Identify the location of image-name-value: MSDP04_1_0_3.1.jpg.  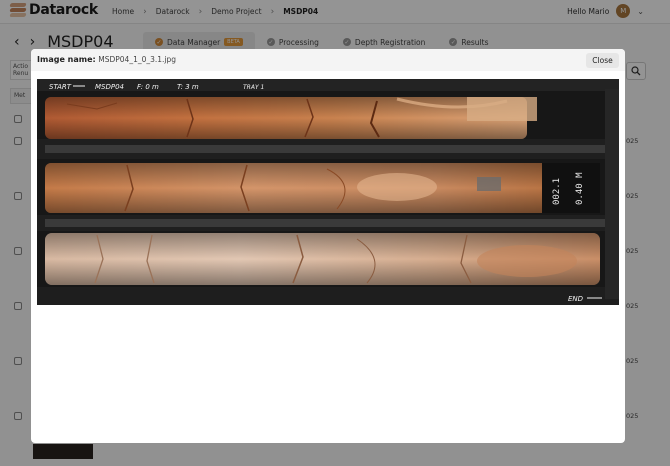
(137, 59).